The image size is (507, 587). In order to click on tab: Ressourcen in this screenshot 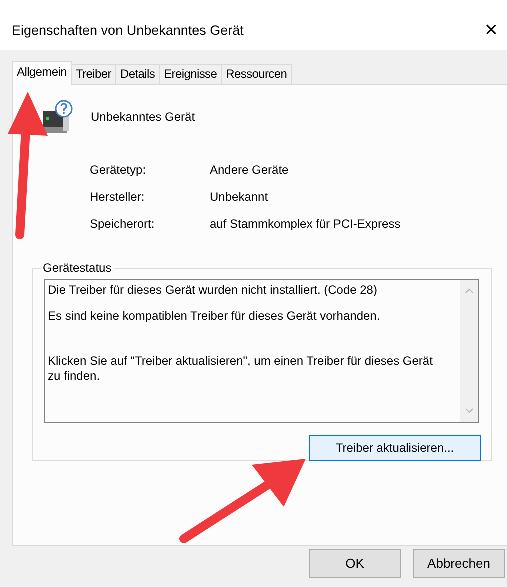, I will do `click(256, 74)`.